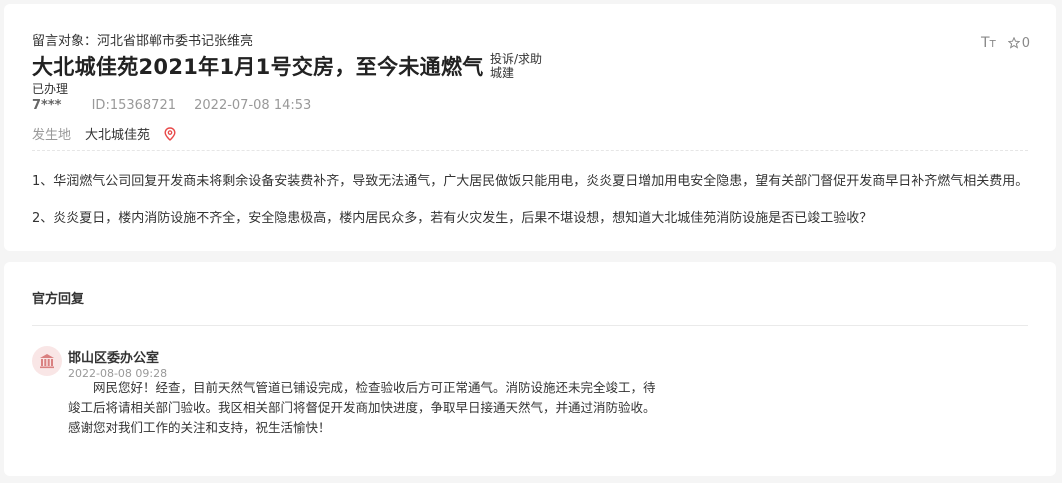 This screenshot has height=483, width=1062. What do you see at coordinates (988, 43) in the screenshot?
I see `font-size-icon: TT` at bounding box center [988, 43].